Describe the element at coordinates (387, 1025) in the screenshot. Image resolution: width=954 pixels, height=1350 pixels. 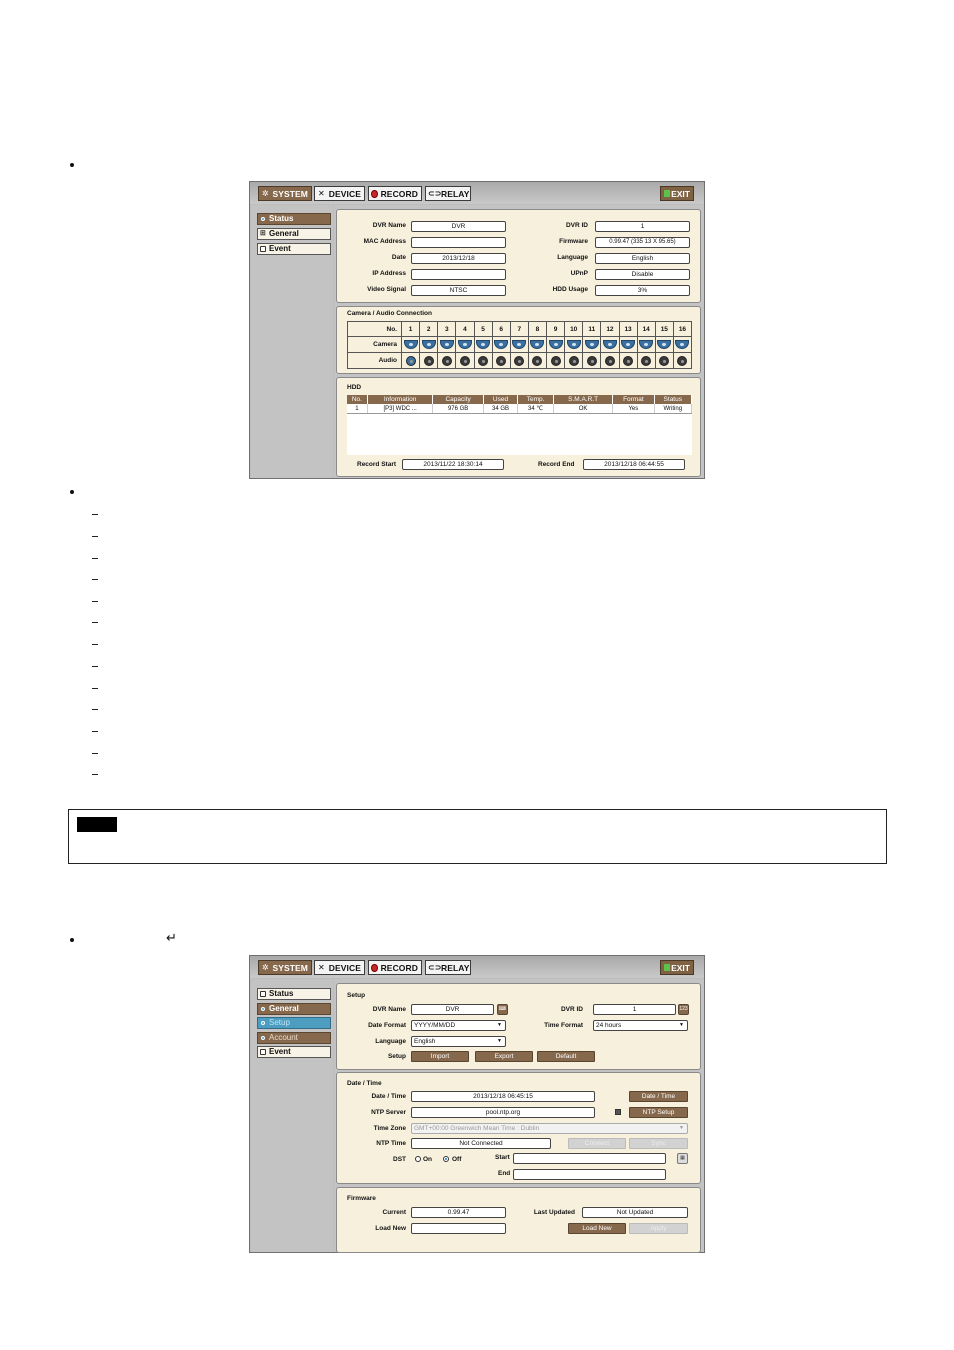
I see `date-format-label: Date Format` at that location.